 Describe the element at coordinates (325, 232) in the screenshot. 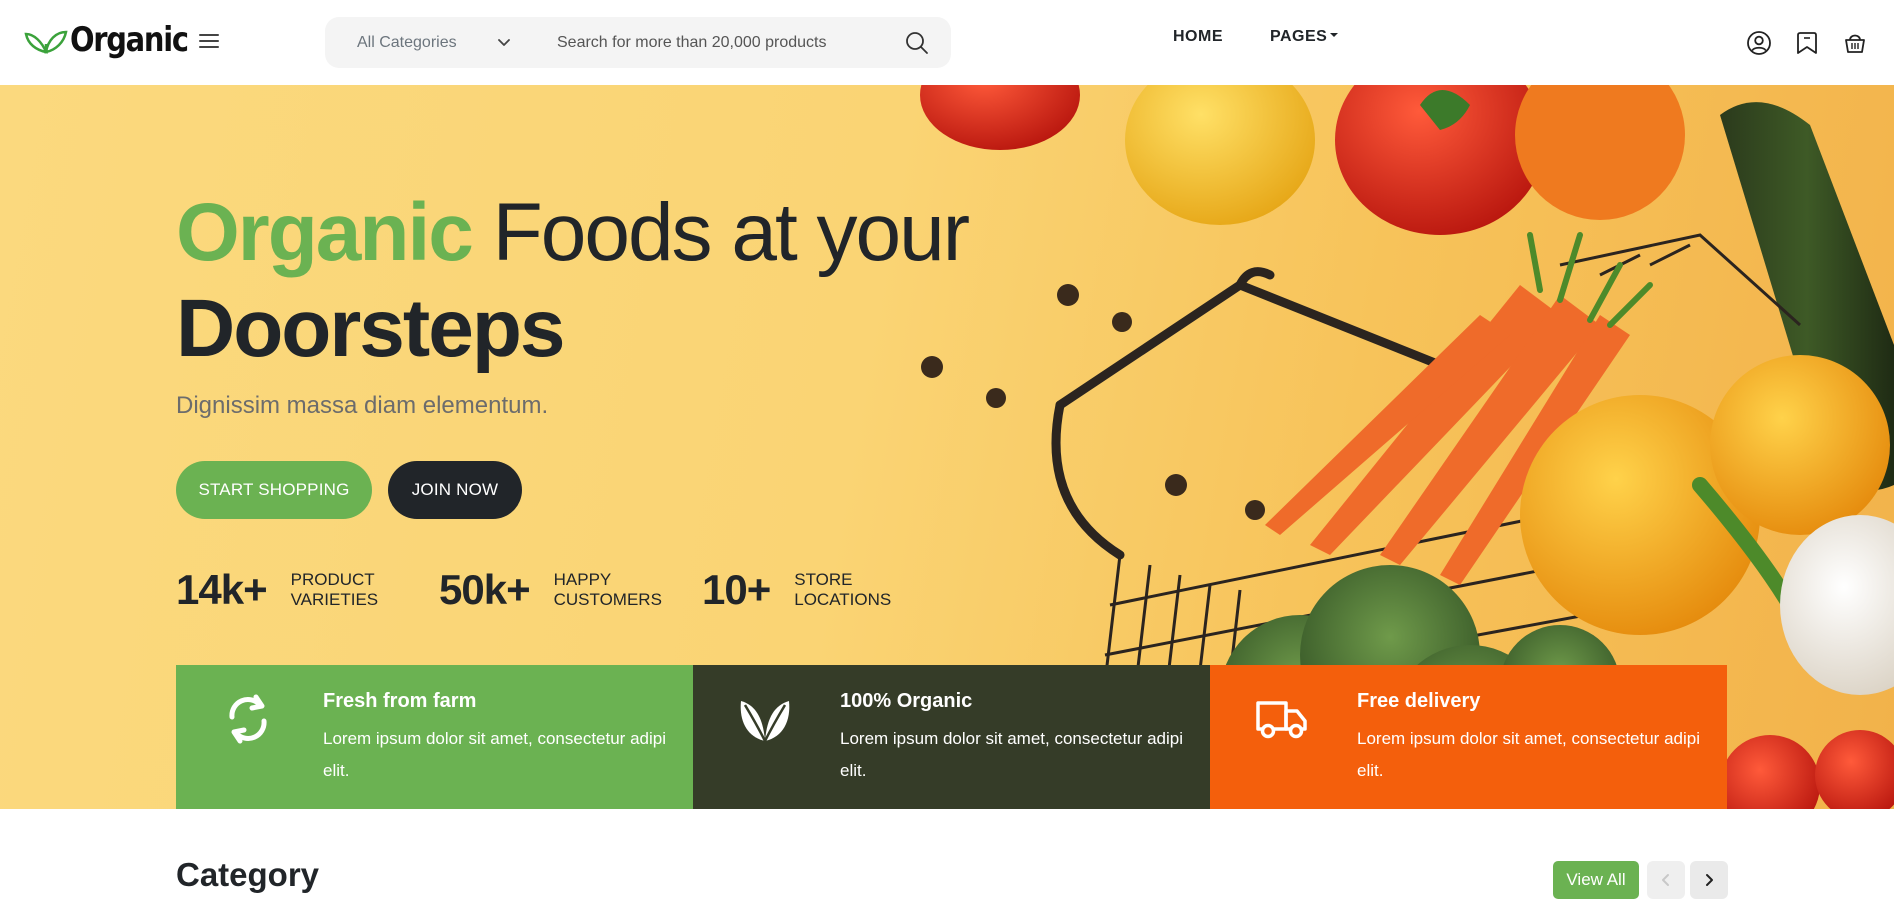

I see `hero-title-highlight: Organic` at that location.